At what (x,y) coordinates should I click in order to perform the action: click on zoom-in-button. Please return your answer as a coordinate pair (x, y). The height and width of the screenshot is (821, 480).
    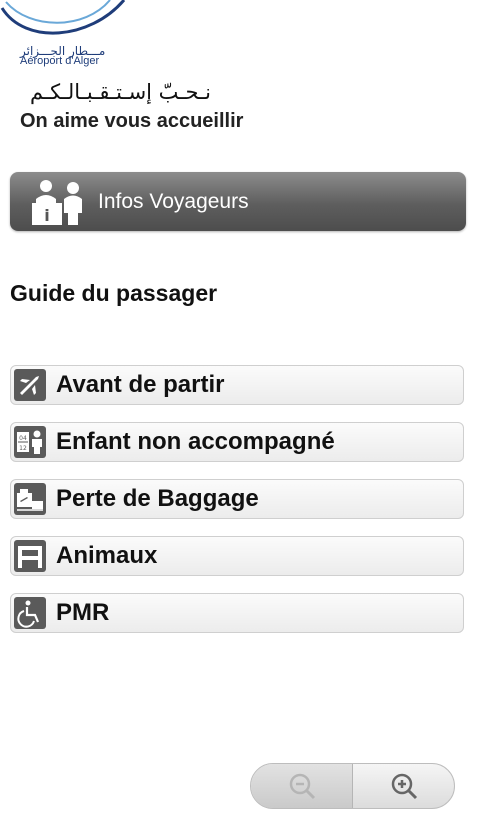
    Looking at the image, I should click on (403, 786).